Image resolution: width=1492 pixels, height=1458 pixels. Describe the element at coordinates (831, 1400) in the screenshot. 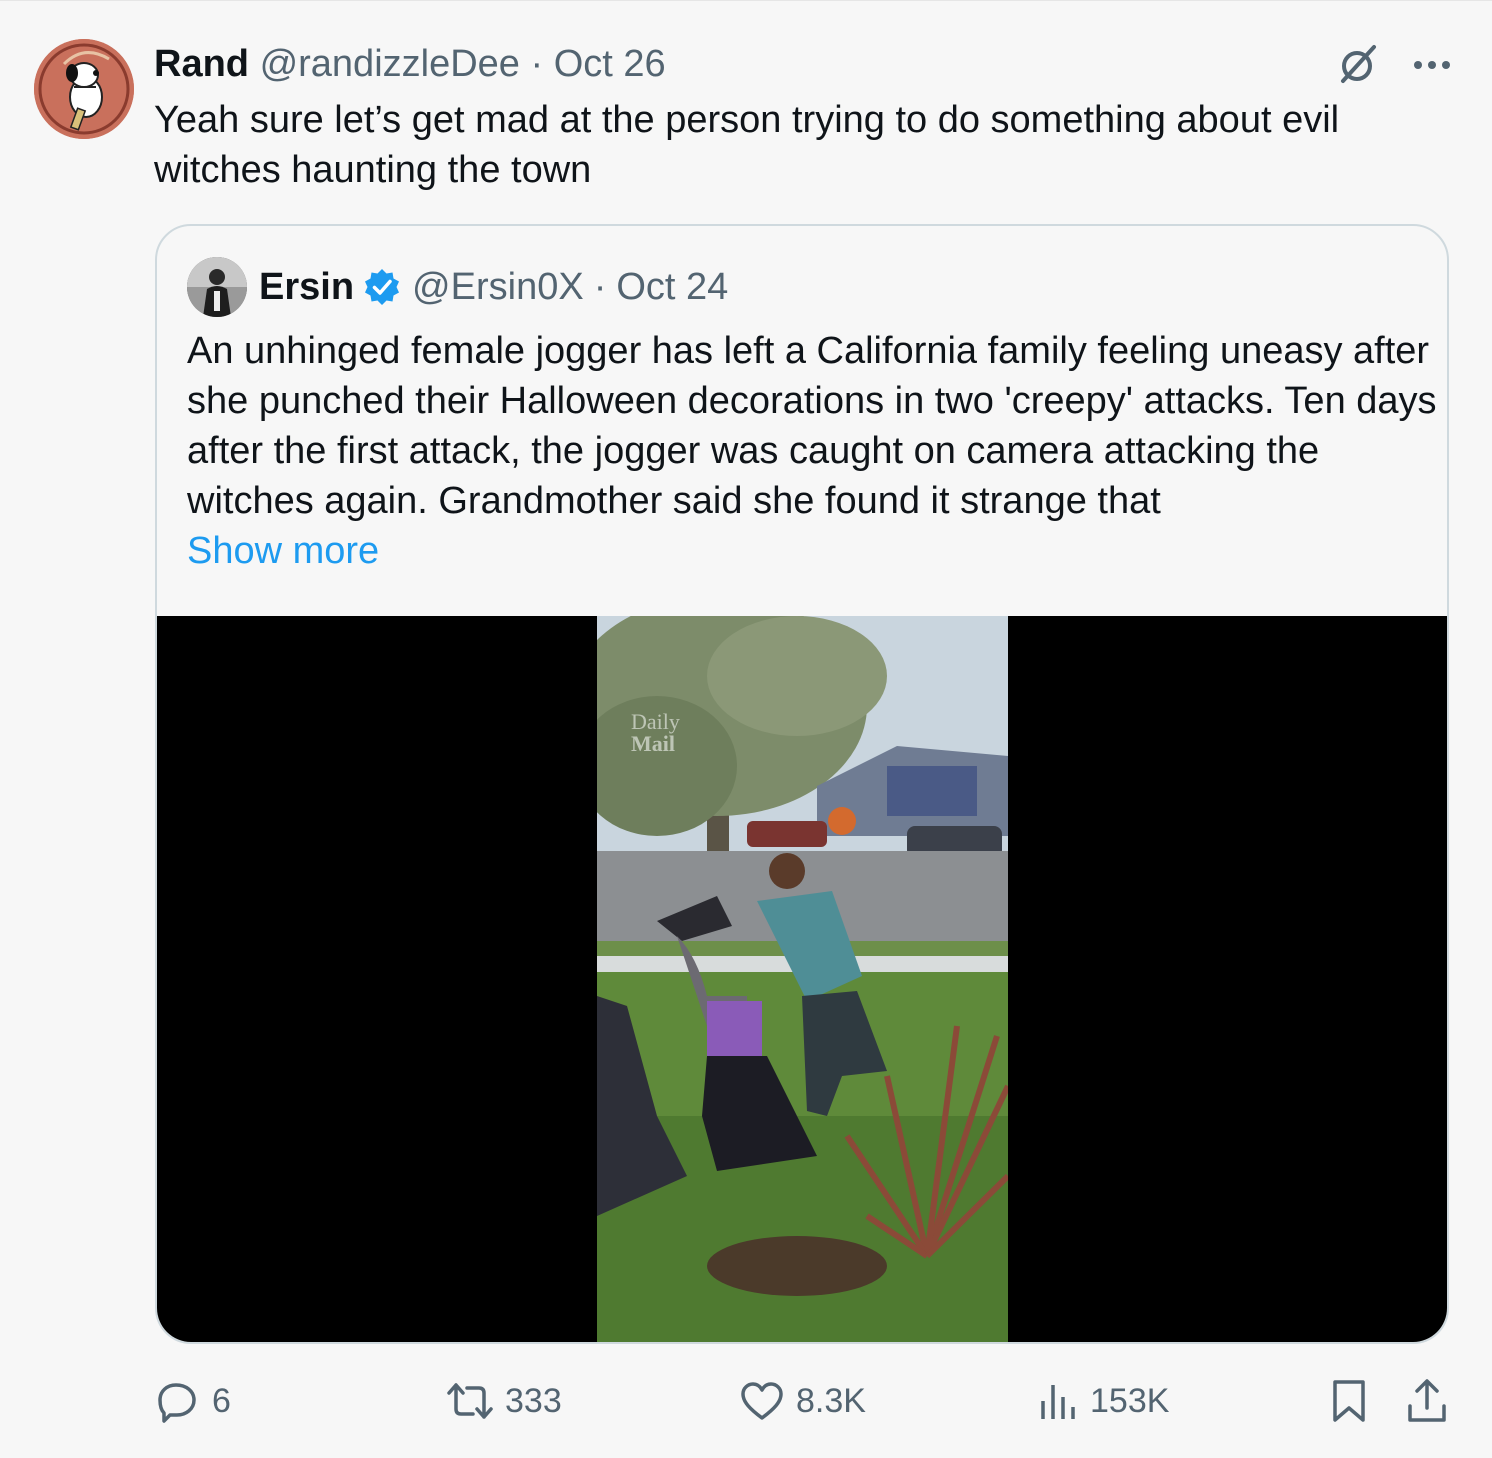

I see `like-count: 8.3K` at that location.